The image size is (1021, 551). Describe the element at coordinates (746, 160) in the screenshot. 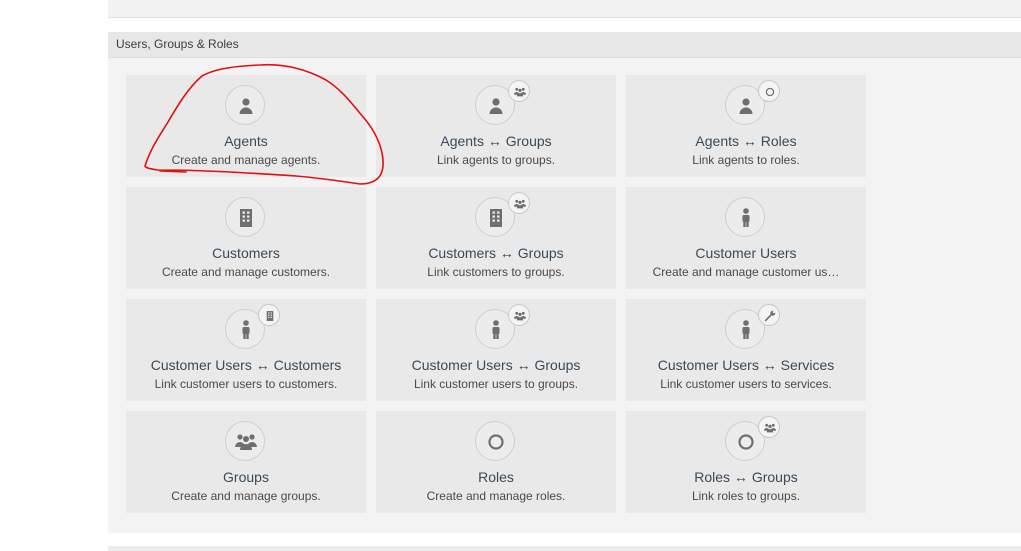

I see `tile-description: Link agents to roles.` at that location.